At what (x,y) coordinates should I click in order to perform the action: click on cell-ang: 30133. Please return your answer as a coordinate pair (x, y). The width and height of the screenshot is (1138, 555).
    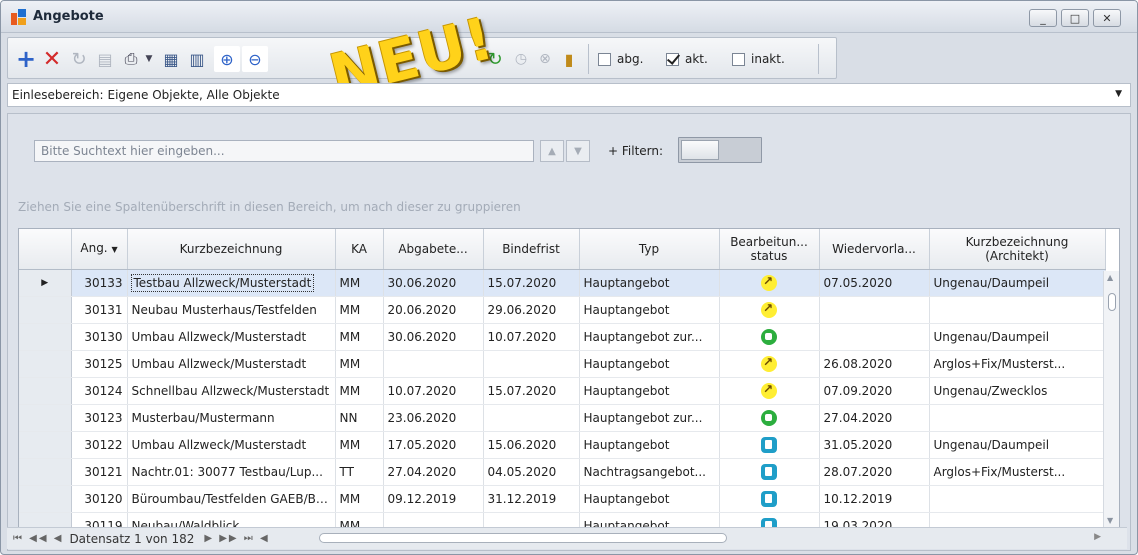
    Looking at the image, I should click on (99, 283).